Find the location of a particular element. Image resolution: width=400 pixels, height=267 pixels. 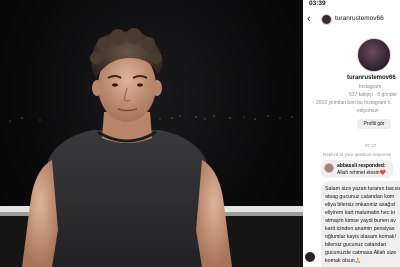

header-avatar is located at coordinates (326, 19).